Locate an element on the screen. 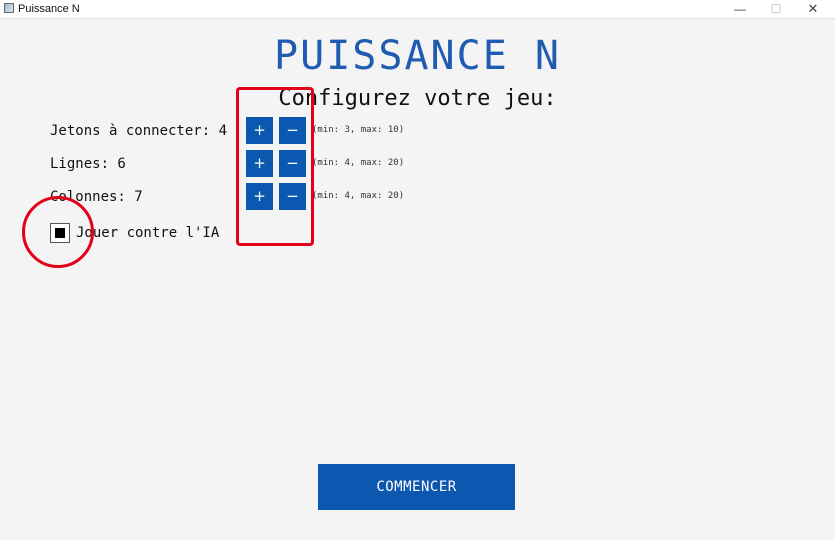  tokens-decrement-button: − is located at coordinates (292, 130).